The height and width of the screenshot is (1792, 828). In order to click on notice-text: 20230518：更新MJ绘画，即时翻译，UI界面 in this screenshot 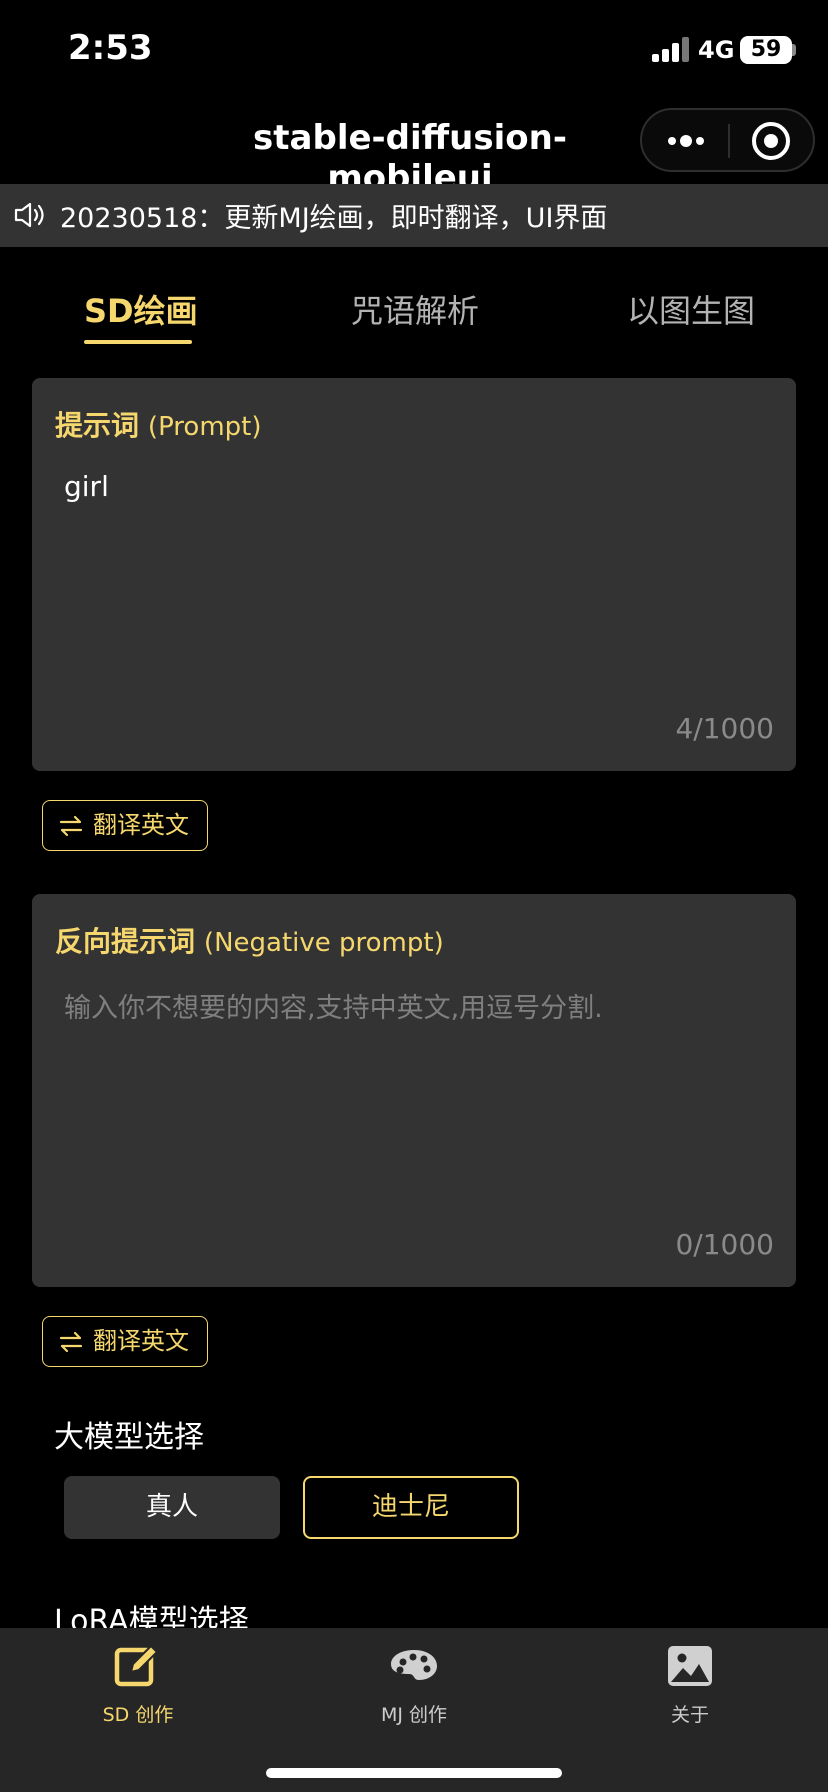, I will do `click(334, 218)`.